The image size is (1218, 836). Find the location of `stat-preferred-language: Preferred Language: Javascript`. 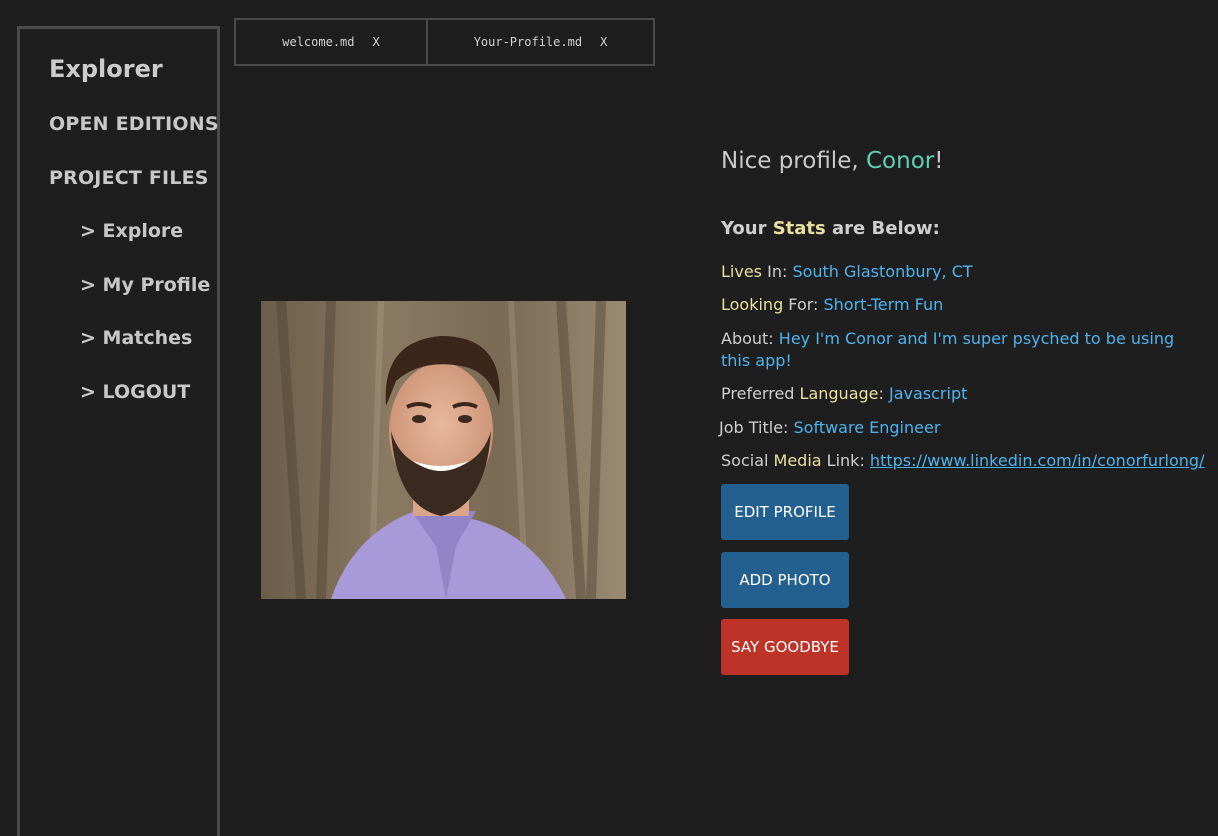

stat-preferred-language: Preferred Language: Javascript is located at coordinates (844, 393).